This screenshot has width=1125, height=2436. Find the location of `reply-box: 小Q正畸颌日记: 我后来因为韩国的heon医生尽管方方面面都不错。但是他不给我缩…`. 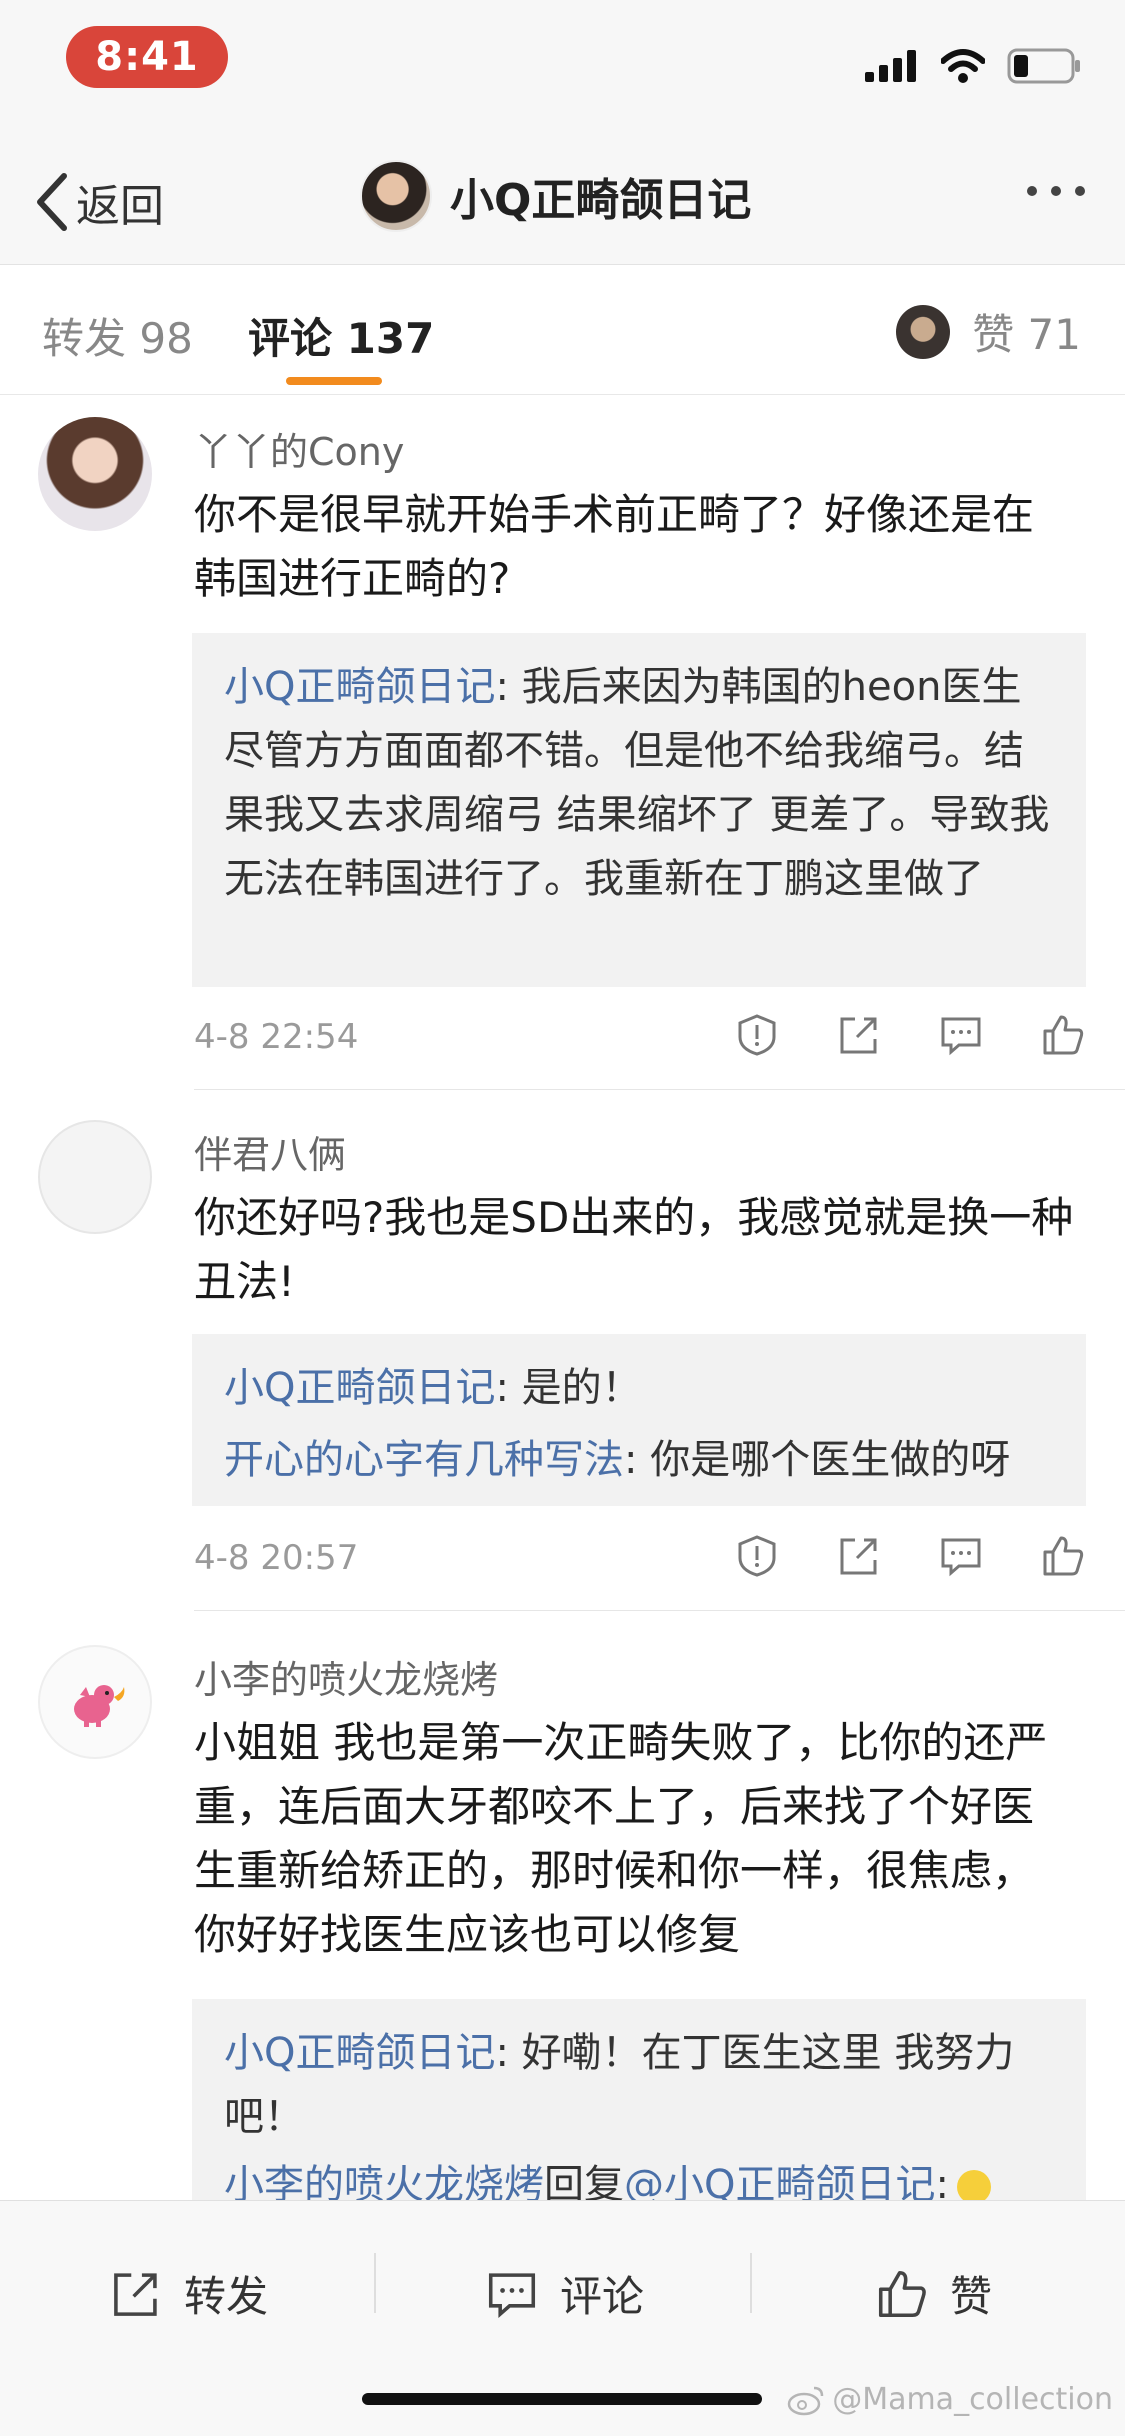

reply-box: 小Q正畸颌日记: 我后来因为韩国的heon医生尽管方方面面都不错。但是他不给我缩… is located at coordinates (639, 810).